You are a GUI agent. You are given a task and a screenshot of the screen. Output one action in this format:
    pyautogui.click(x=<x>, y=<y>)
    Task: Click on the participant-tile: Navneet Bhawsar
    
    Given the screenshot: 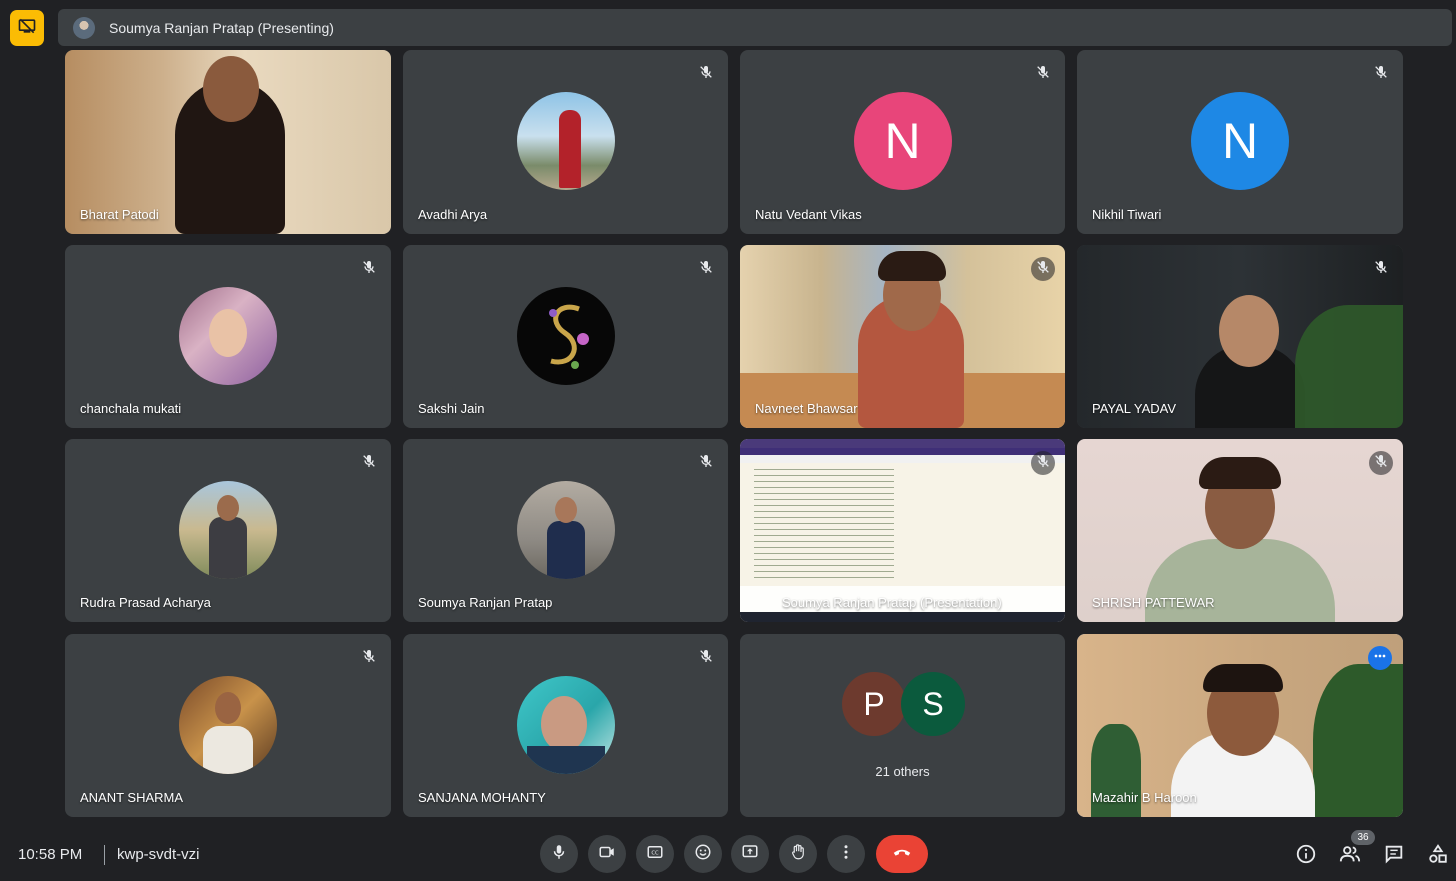 What is the action you would take?
    pyautogui.click(x=902, y=336)
    